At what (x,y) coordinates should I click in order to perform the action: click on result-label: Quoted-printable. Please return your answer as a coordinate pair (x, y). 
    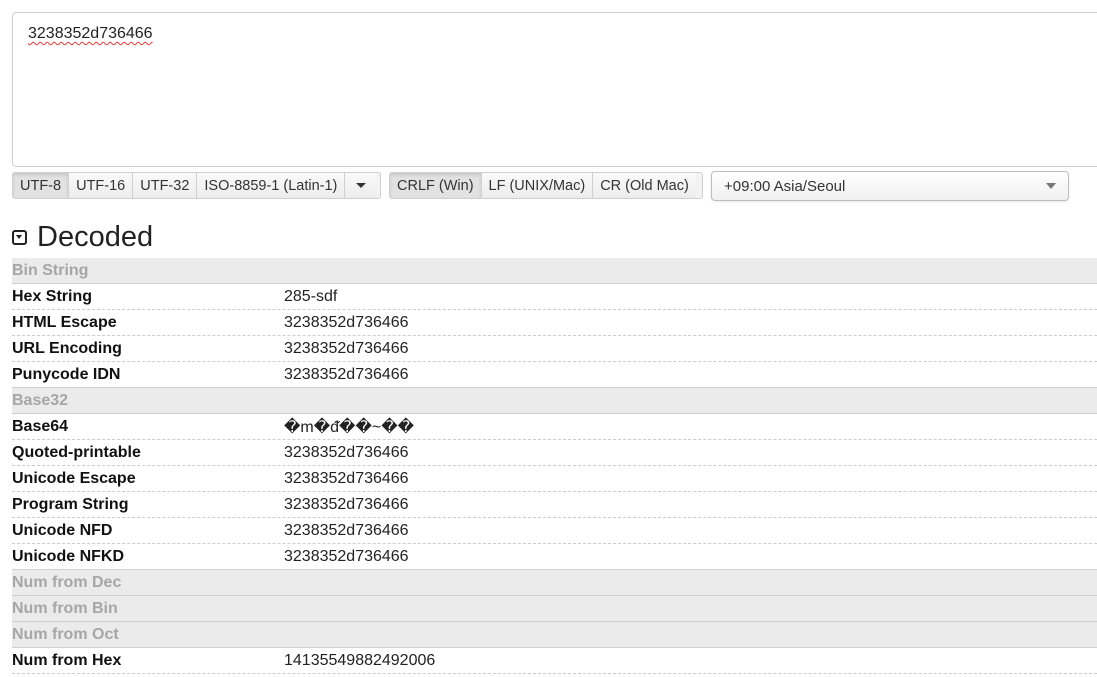
    Looking at the image, I should click on (148, 453).